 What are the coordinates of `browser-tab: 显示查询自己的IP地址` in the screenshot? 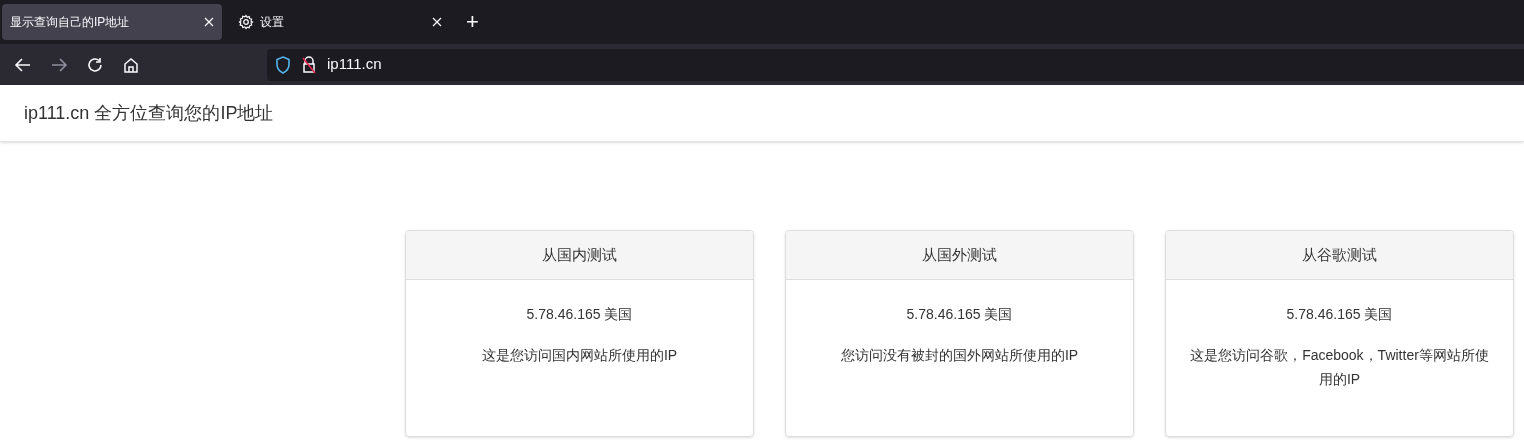 It's located at (112, 22).